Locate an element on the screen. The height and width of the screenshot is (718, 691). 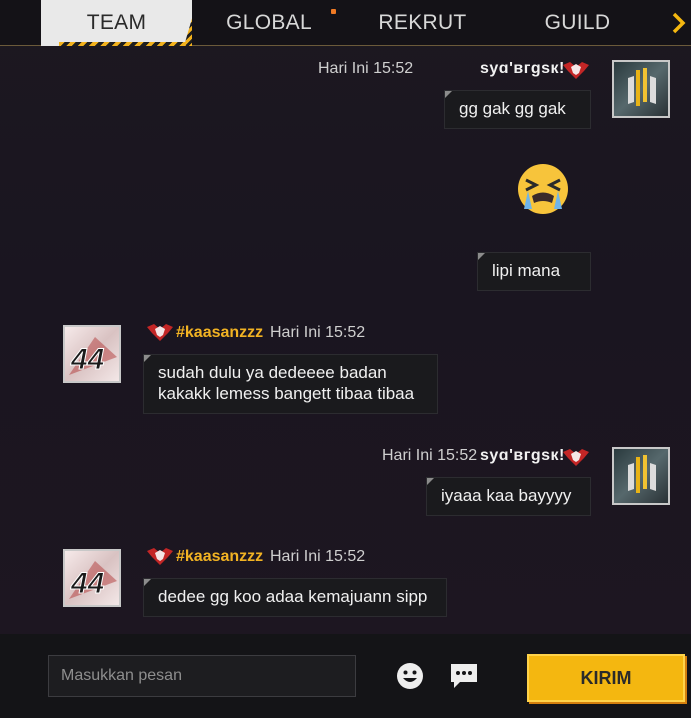
tab-team: TEAM is located at coordinates (116, 23).